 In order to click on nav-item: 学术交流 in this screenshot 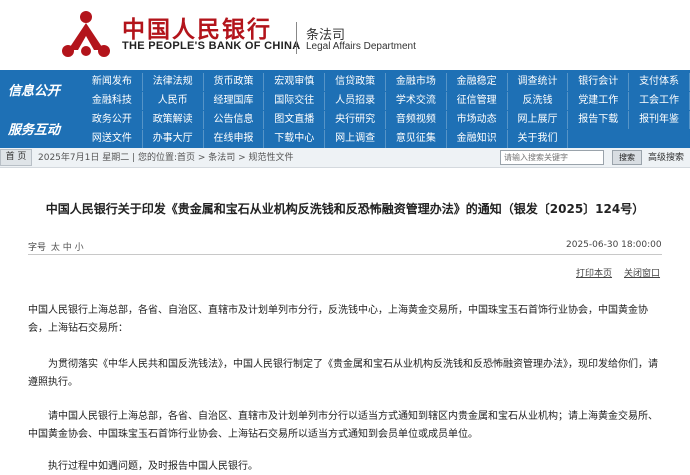, I will do `click(416, 101)`.